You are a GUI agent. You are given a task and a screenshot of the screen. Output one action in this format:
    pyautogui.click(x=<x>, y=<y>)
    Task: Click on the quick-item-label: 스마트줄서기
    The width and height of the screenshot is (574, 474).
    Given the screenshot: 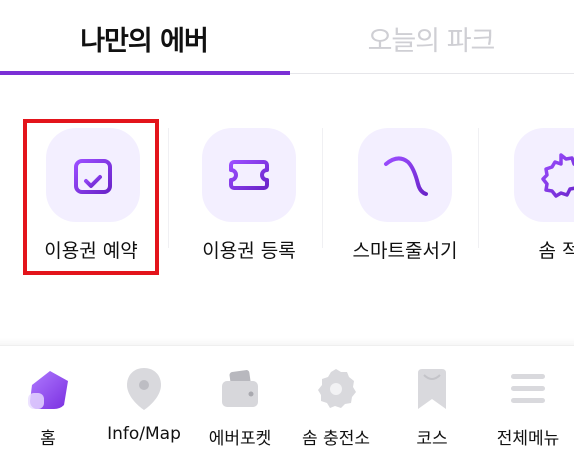 What is the action you would take?
    pyautogui.click(x=405, y=251)
    